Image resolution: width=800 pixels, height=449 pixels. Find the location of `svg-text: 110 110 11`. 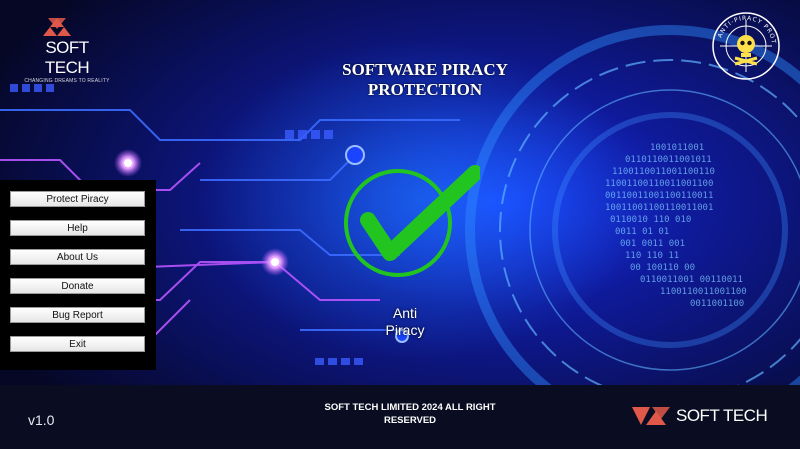

svg-text: 110 110 11 is located at coordinates (652, 256).